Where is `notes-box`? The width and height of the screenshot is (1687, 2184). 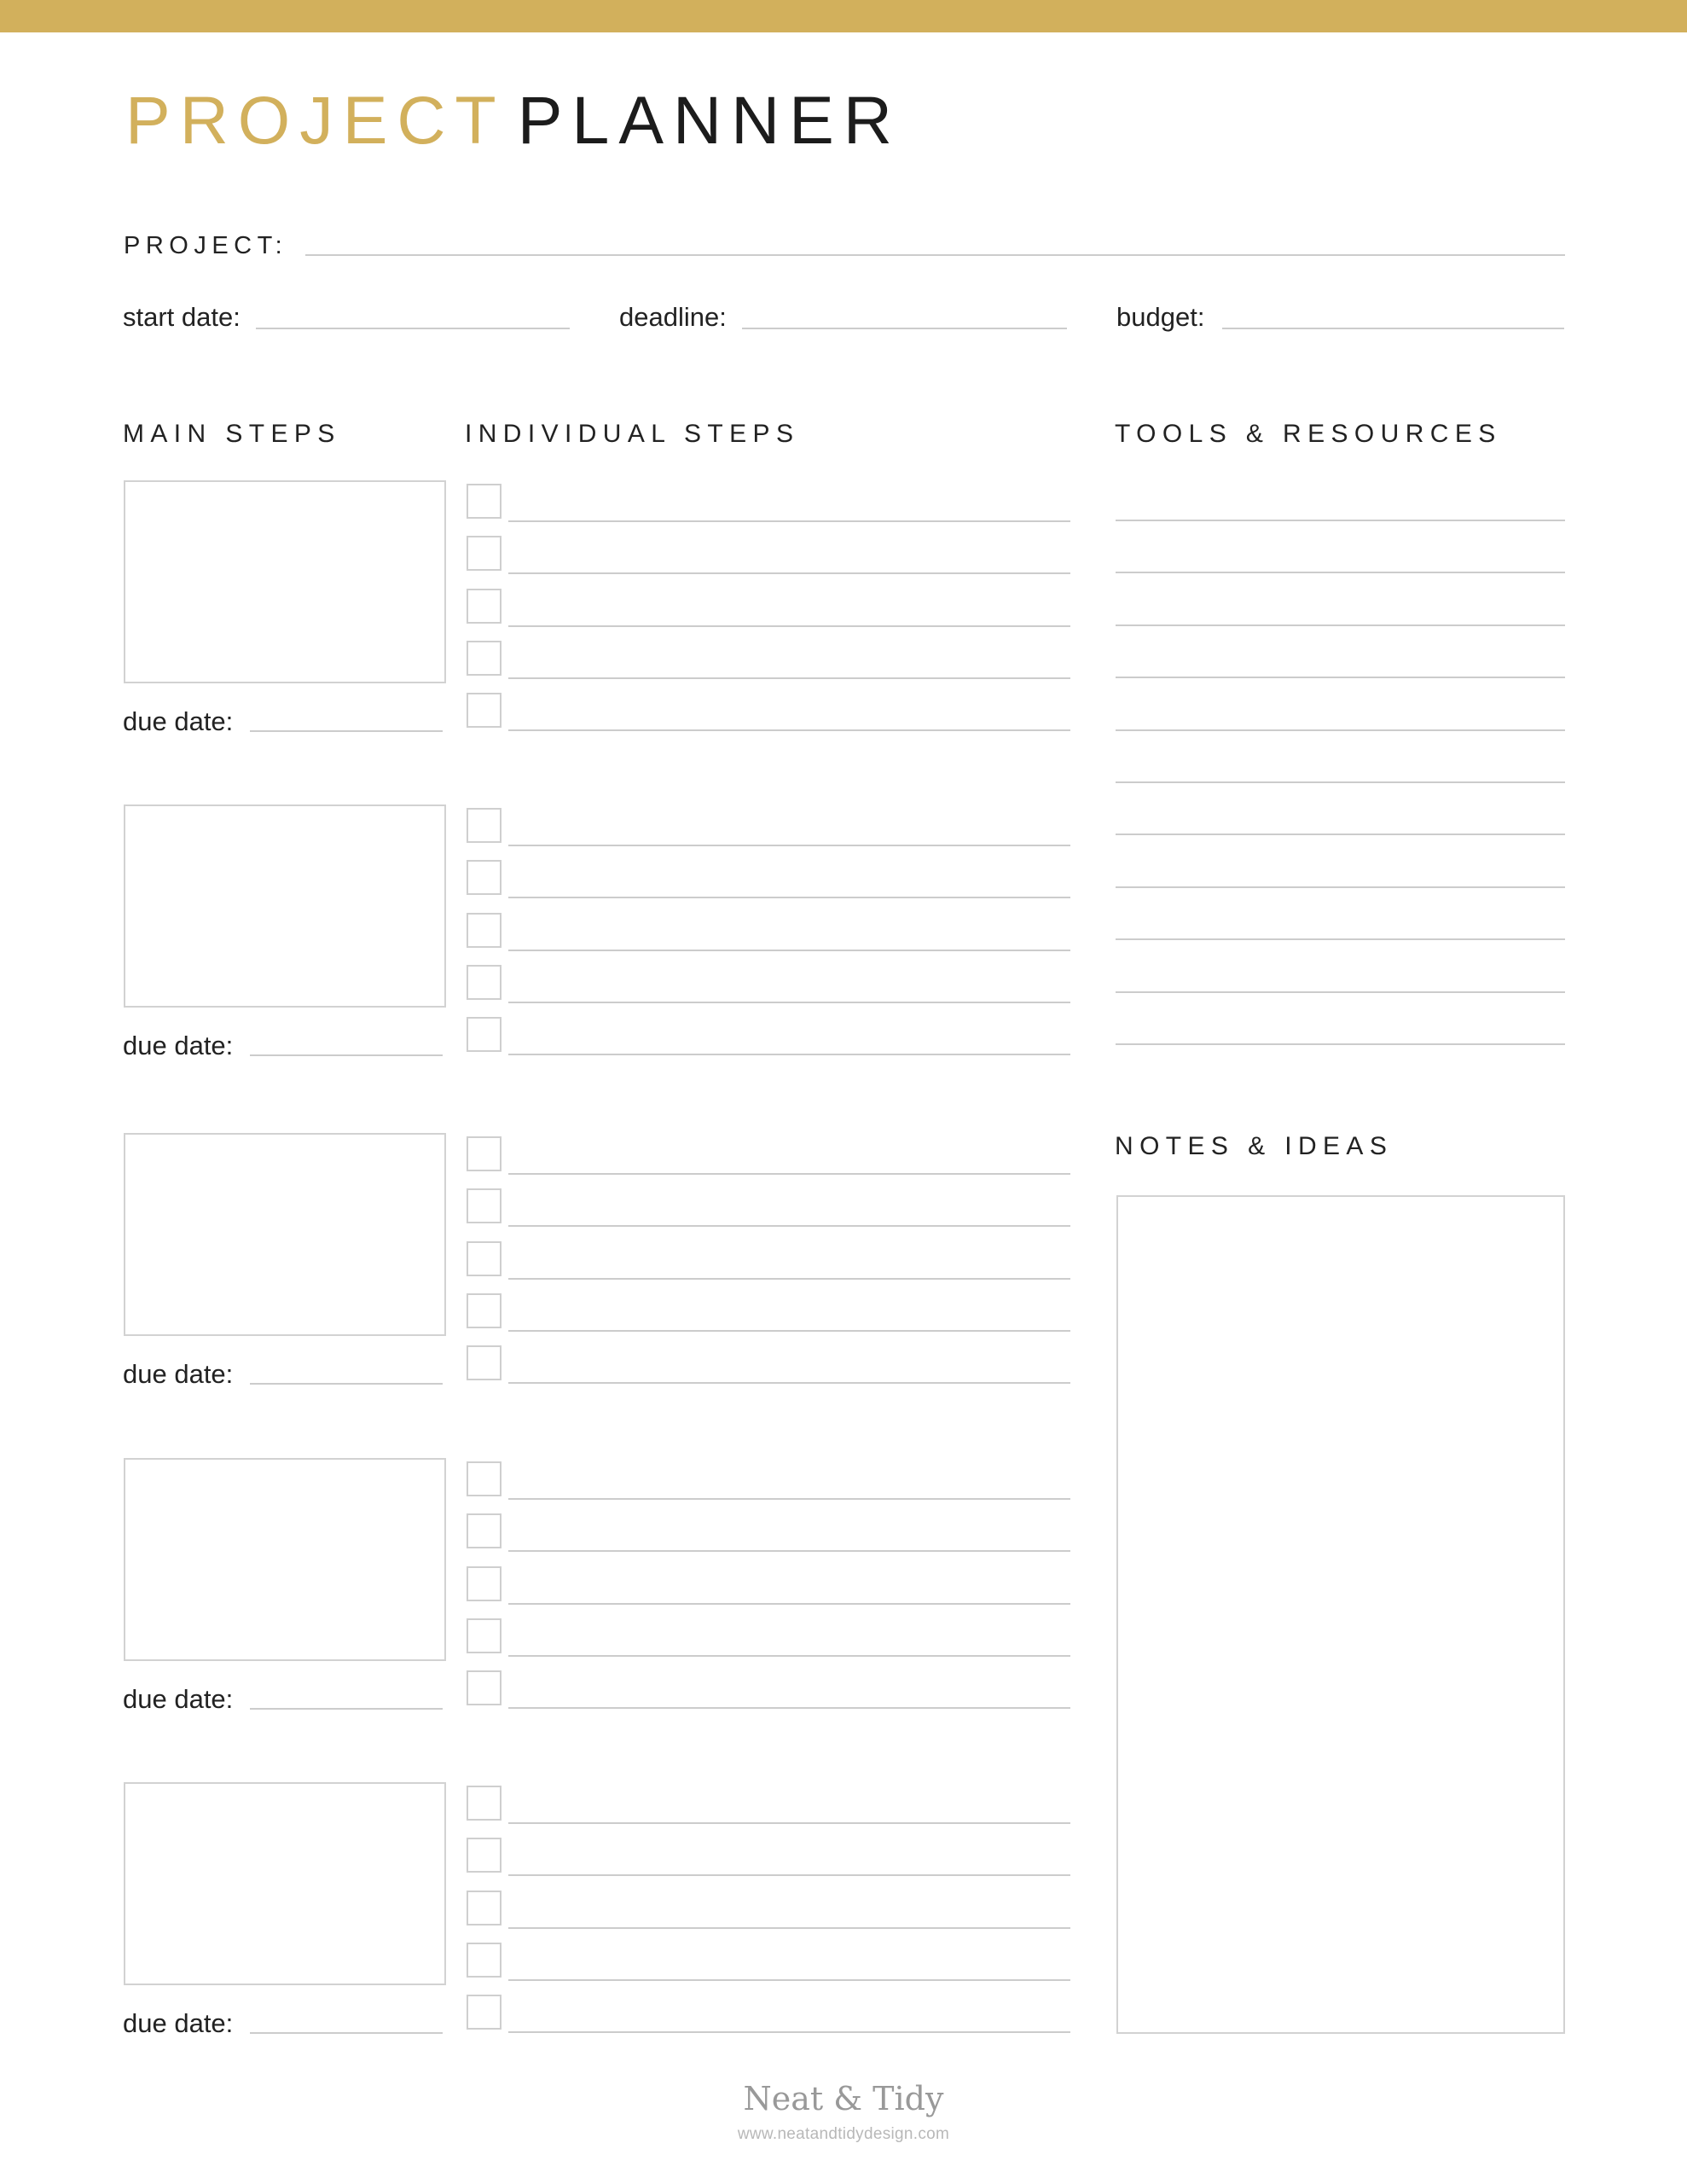
notes-box is located at coordinates (1341, 1614).